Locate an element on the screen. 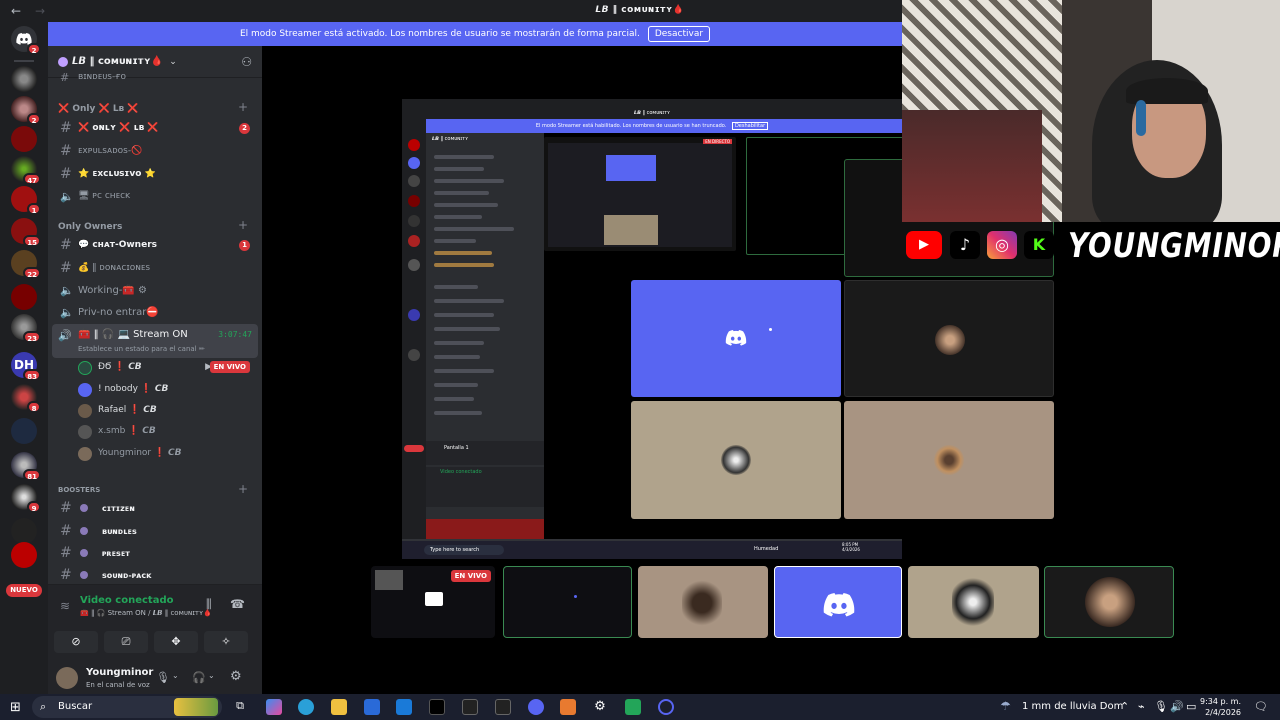 The height and width of the screenshot is (720, 1280). headphones-icon: 🎧 is located at coordinates (199, 677).